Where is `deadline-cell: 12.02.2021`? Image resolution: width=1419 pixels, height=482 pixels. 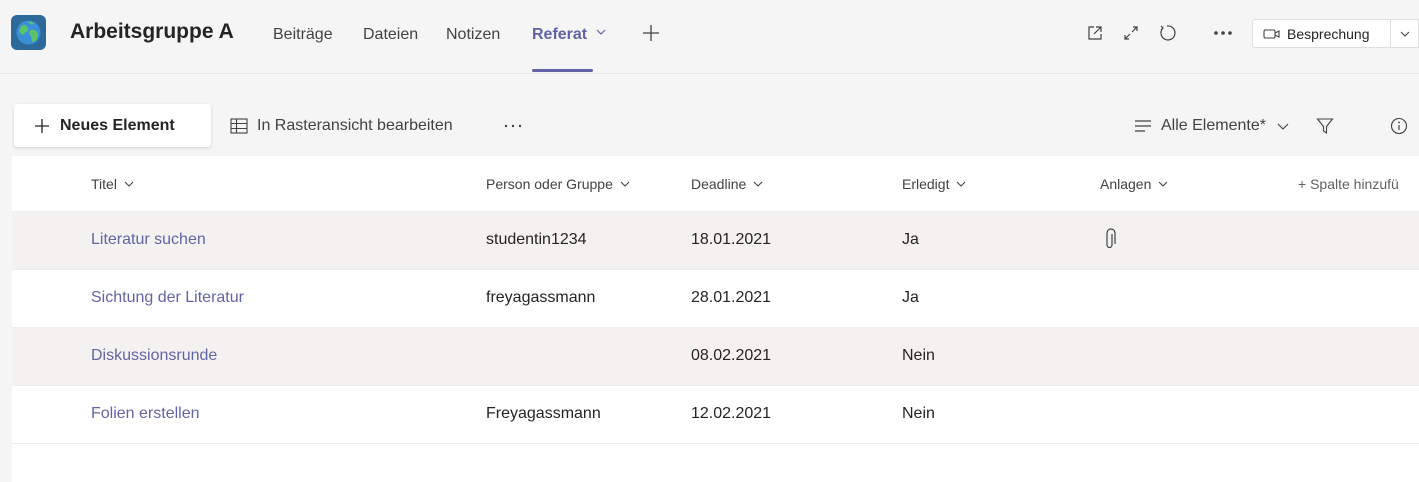
deadline-cell: 12.02.2021 is located at coordinates (731, 413).